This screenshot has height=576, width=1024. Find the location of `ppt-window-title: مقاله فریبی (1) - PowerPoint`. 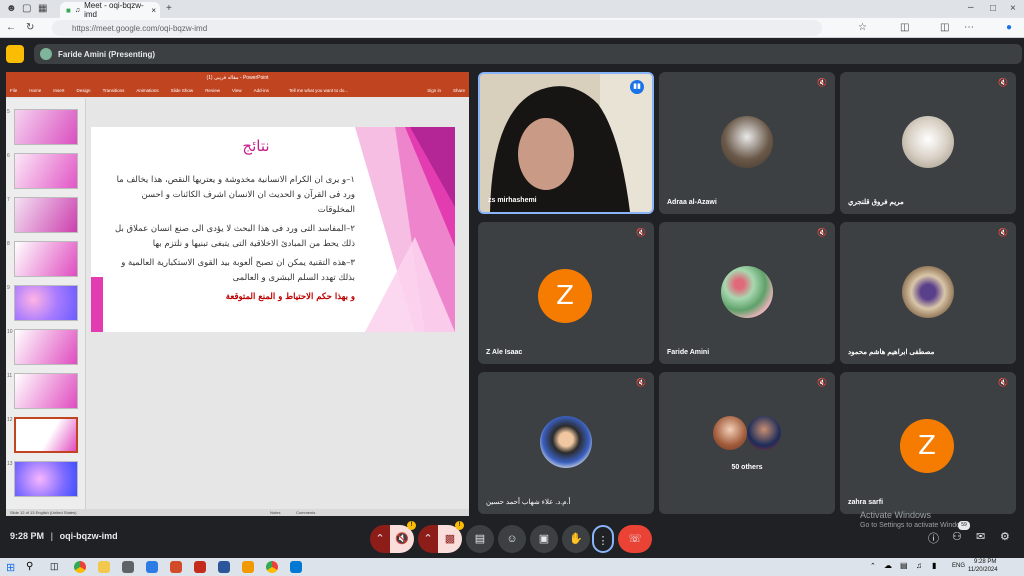

ppt-window-title: مقاله فریبی (1) - PowerPoint is located at coordinates (237, 77).